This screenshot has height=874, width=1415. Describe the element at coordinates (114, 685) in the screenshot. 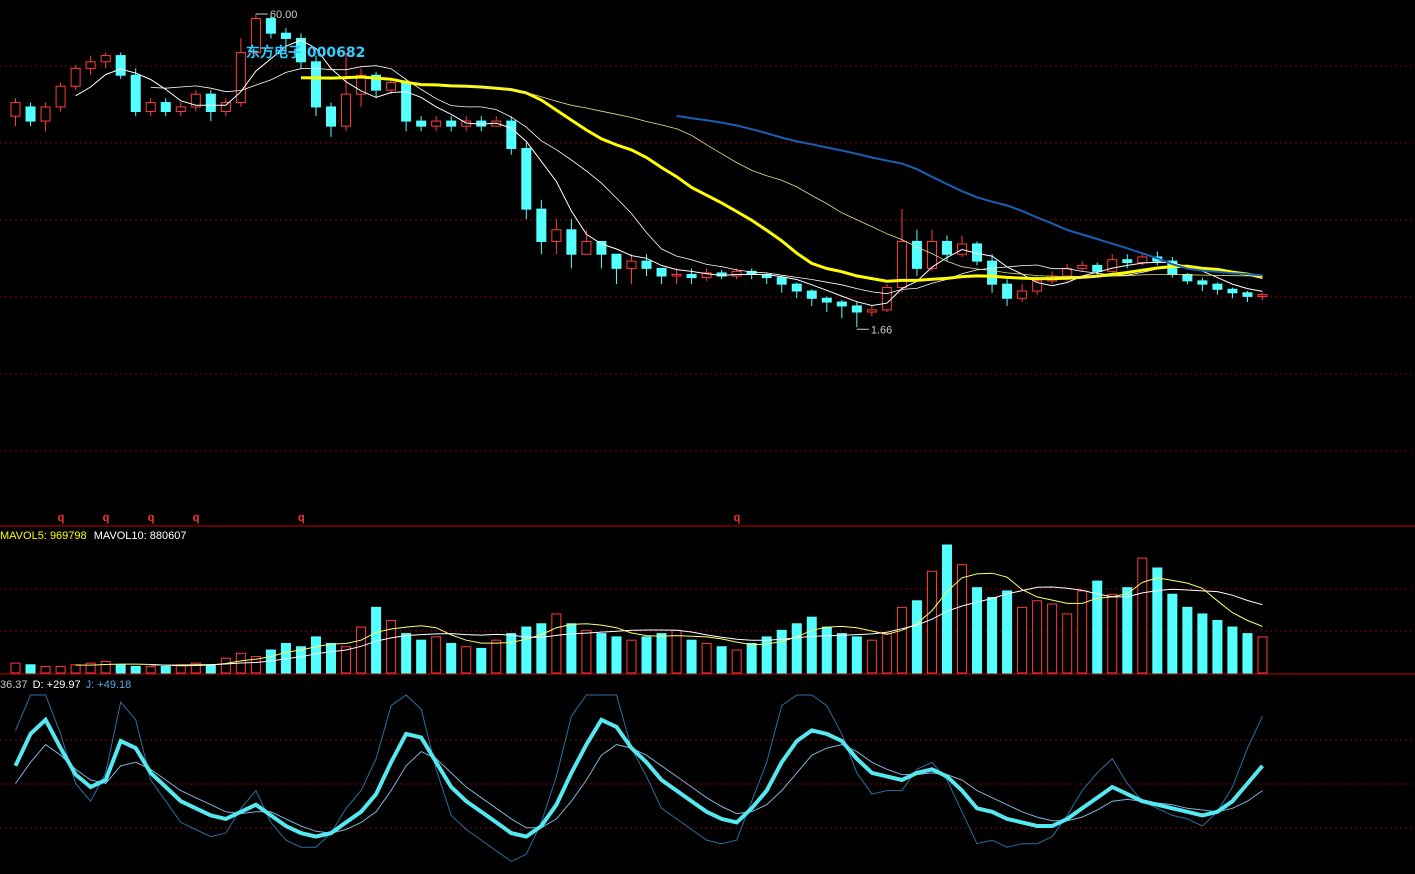

I see `j-value: +49.18` at that location.